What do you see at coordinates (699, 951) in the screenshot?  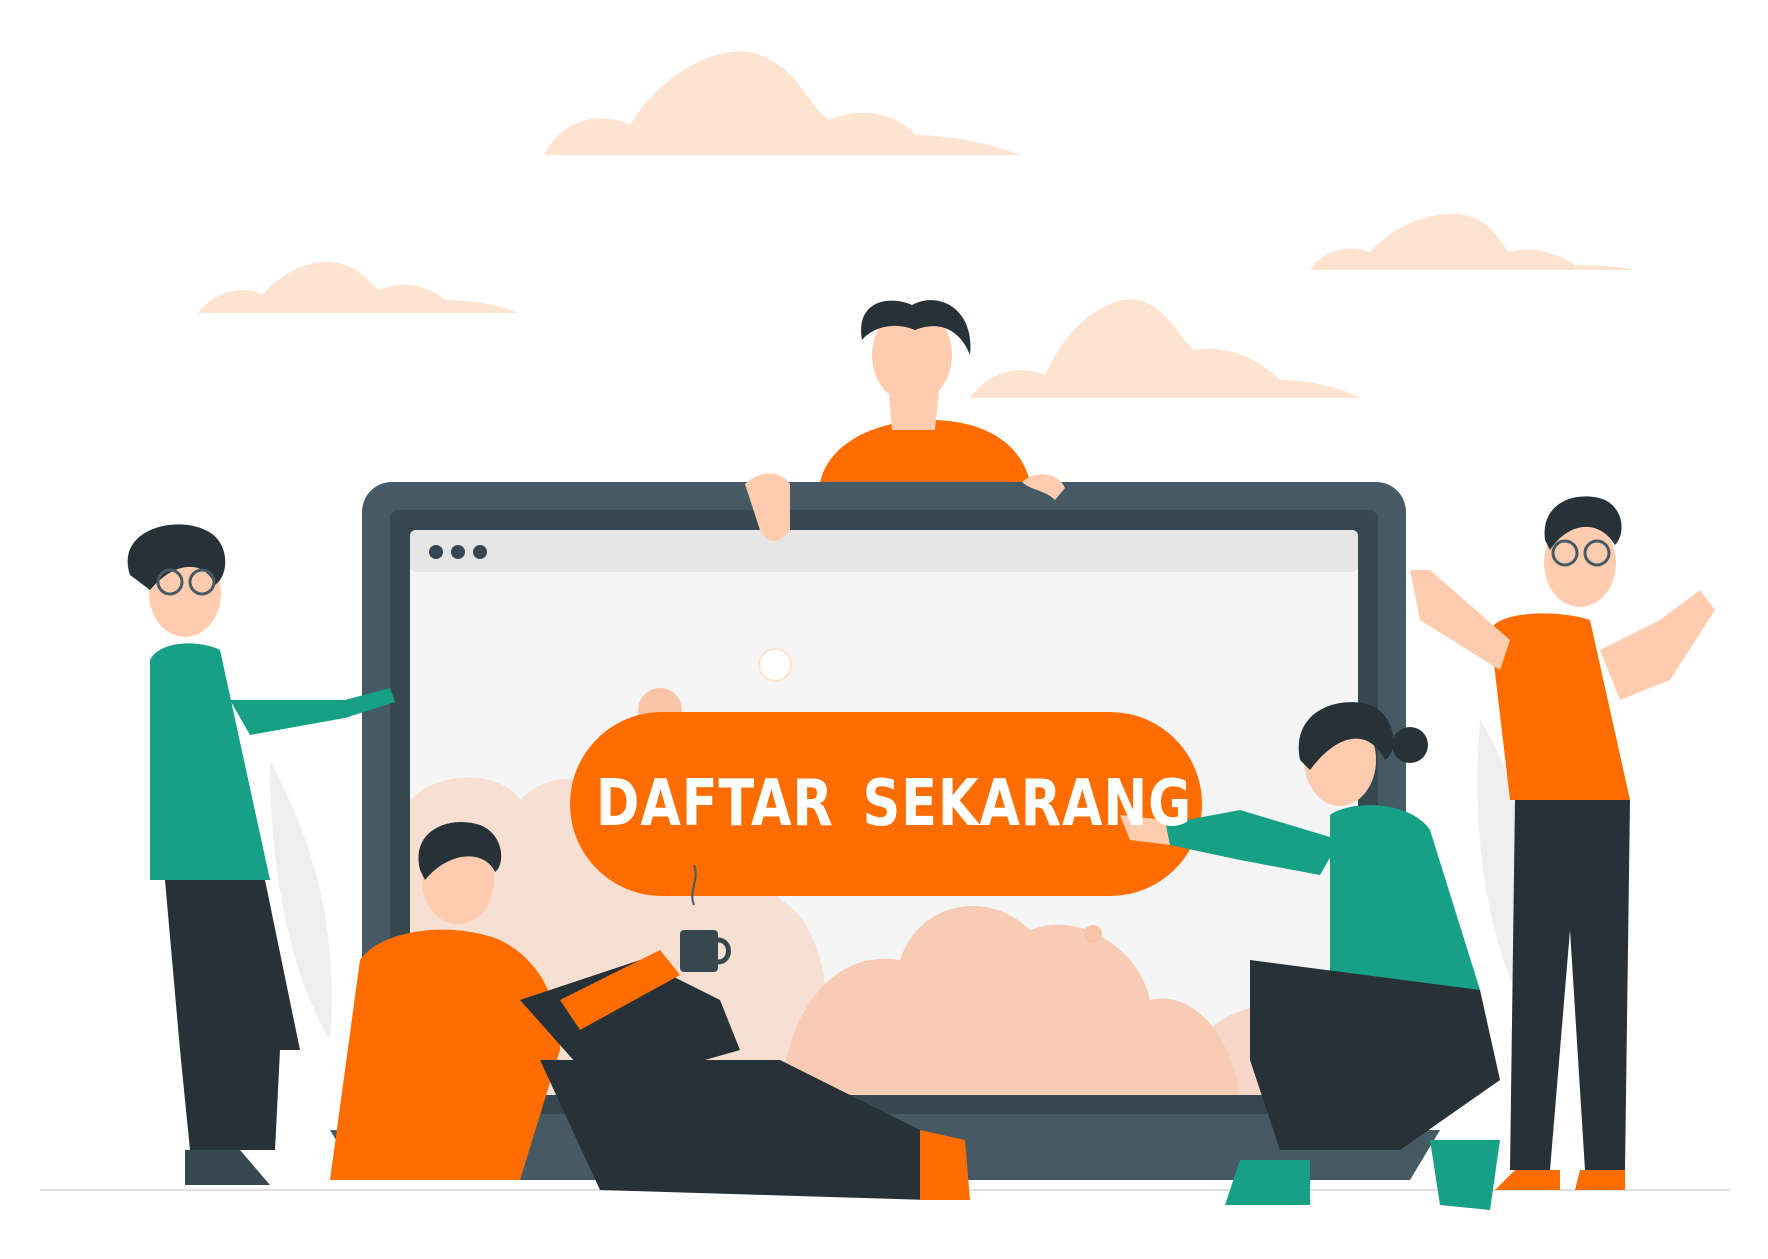 I see `coffee-cup-icon` at bounding box center [699, 951].